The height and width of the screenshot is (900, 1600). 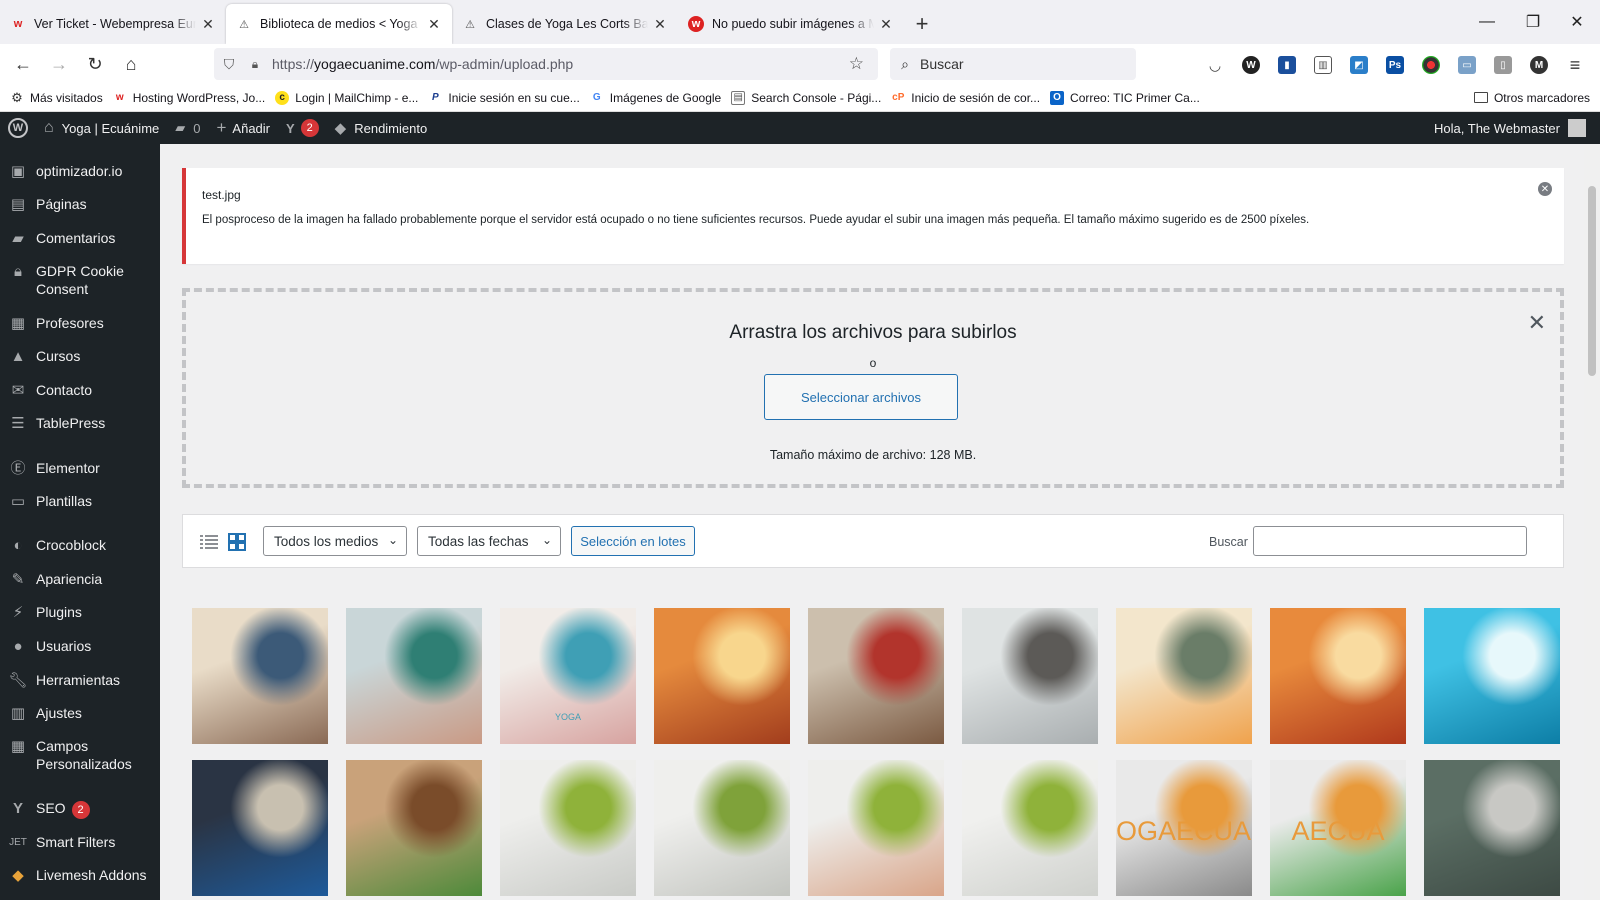 I want to click on page-scrollbar, so click(x=1592, y=522).